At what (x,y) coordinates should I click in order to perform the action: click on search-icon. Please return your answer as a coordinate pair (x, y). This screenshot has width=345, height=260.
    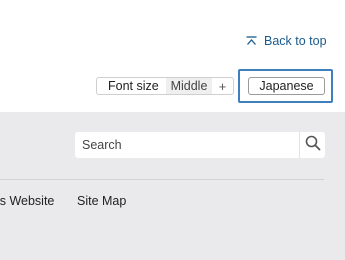
    Looking at the image, I should click on (313, 145).